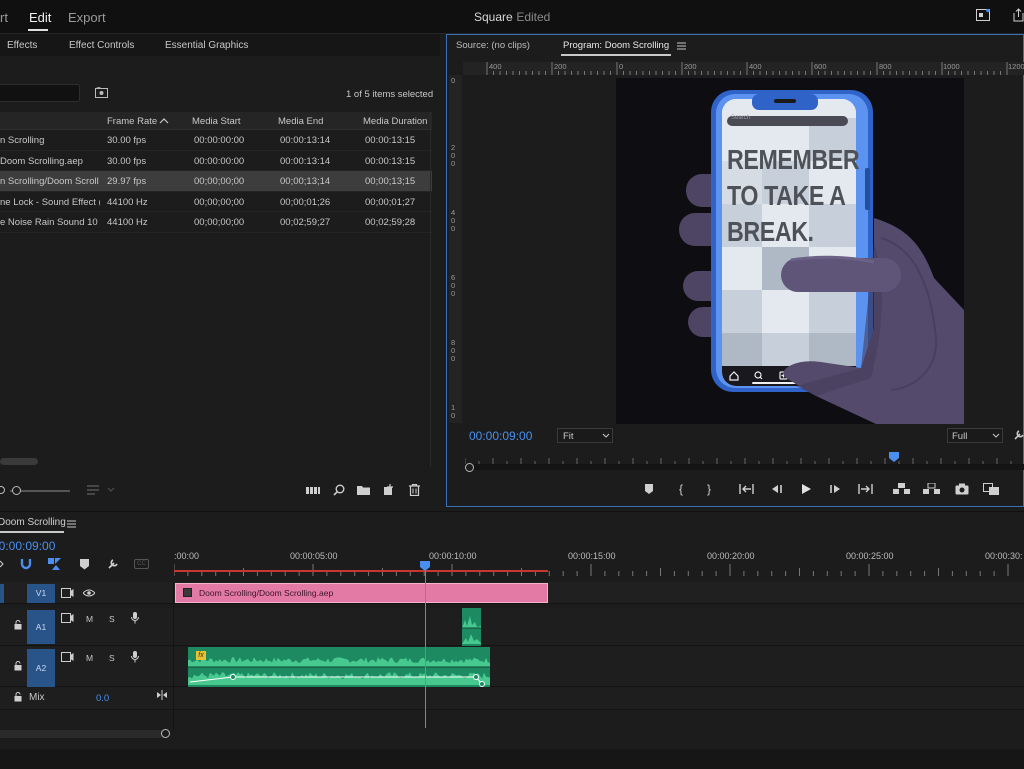  Describe the element at coordinates (201, 655) in the screenshot. I see `fx-badge: fx` at that location.